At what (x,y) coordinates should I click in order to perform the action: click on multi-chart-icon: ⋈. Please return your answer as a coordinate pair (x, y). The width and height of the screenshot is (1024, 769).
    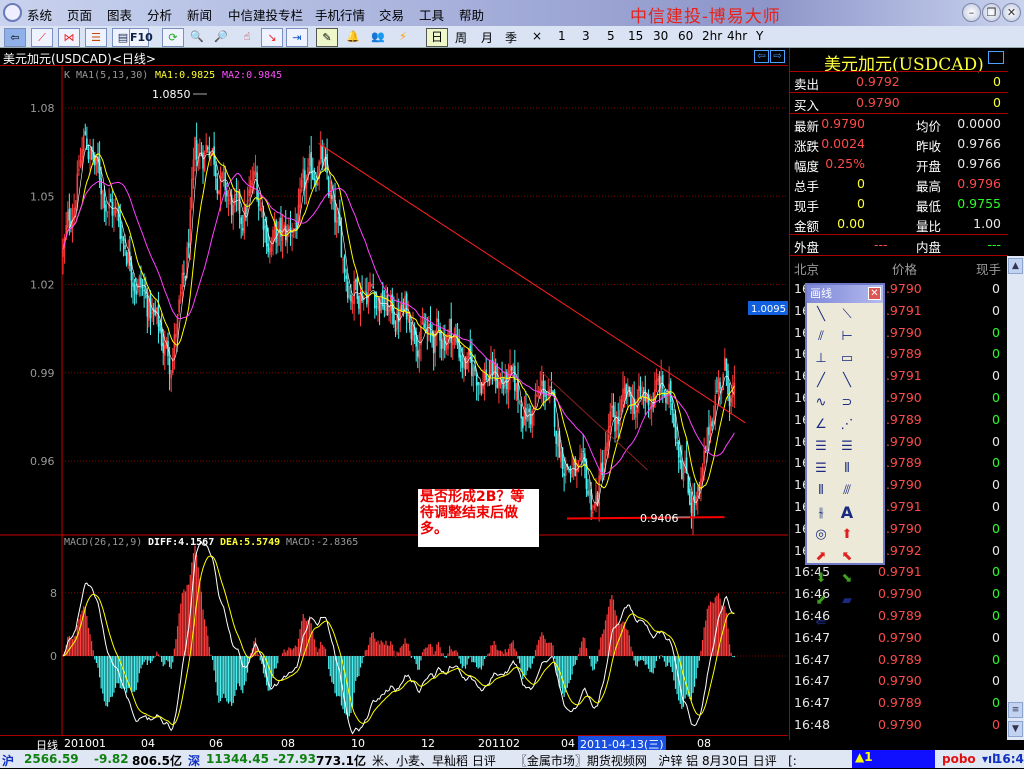
    Looking at the image, I should click on (69, 37).